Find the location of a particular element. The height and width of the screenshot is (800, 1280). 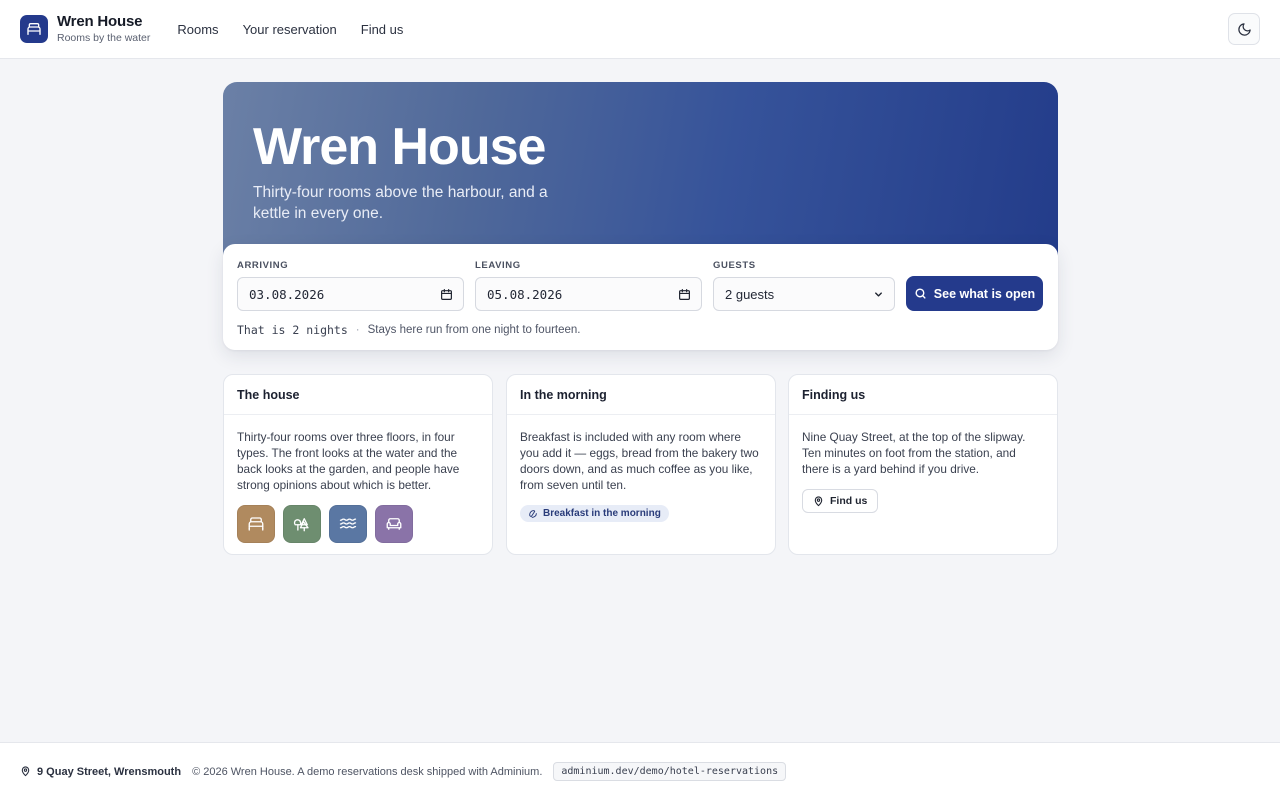

guests-field: GUESTS 2 guests is located at coordinates (804, 285).